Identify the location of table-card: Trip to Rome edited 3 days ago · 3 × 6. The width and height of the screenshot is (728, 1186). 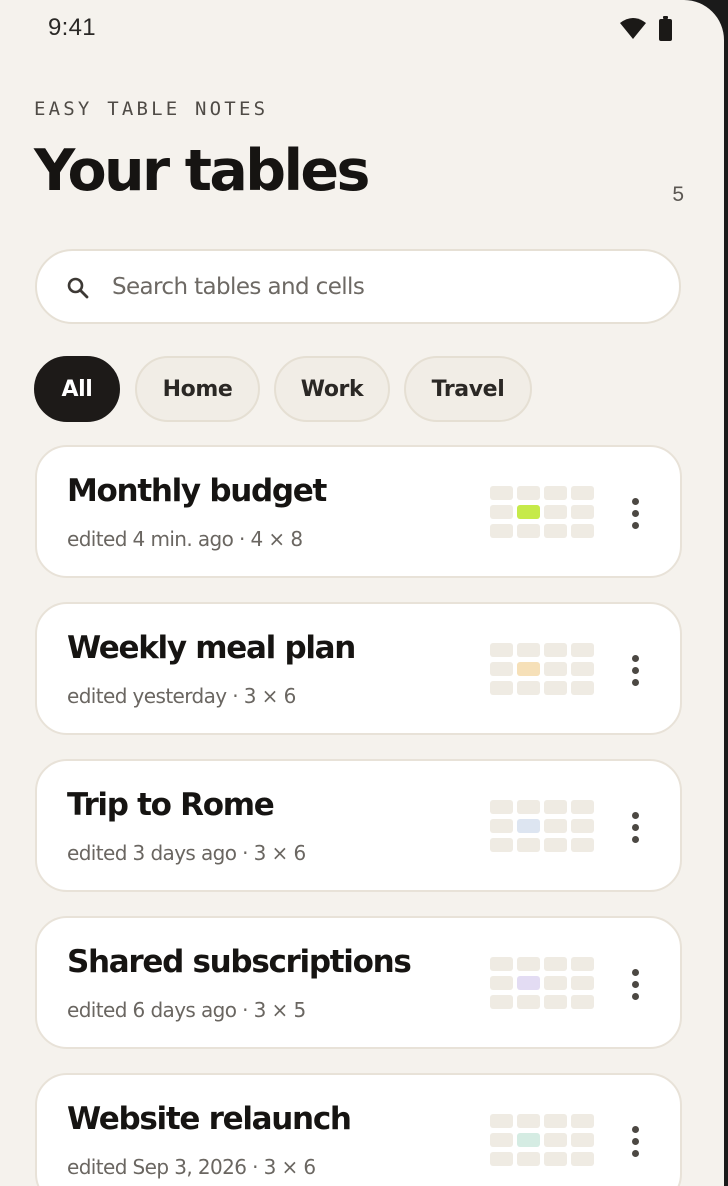
(358, 825).